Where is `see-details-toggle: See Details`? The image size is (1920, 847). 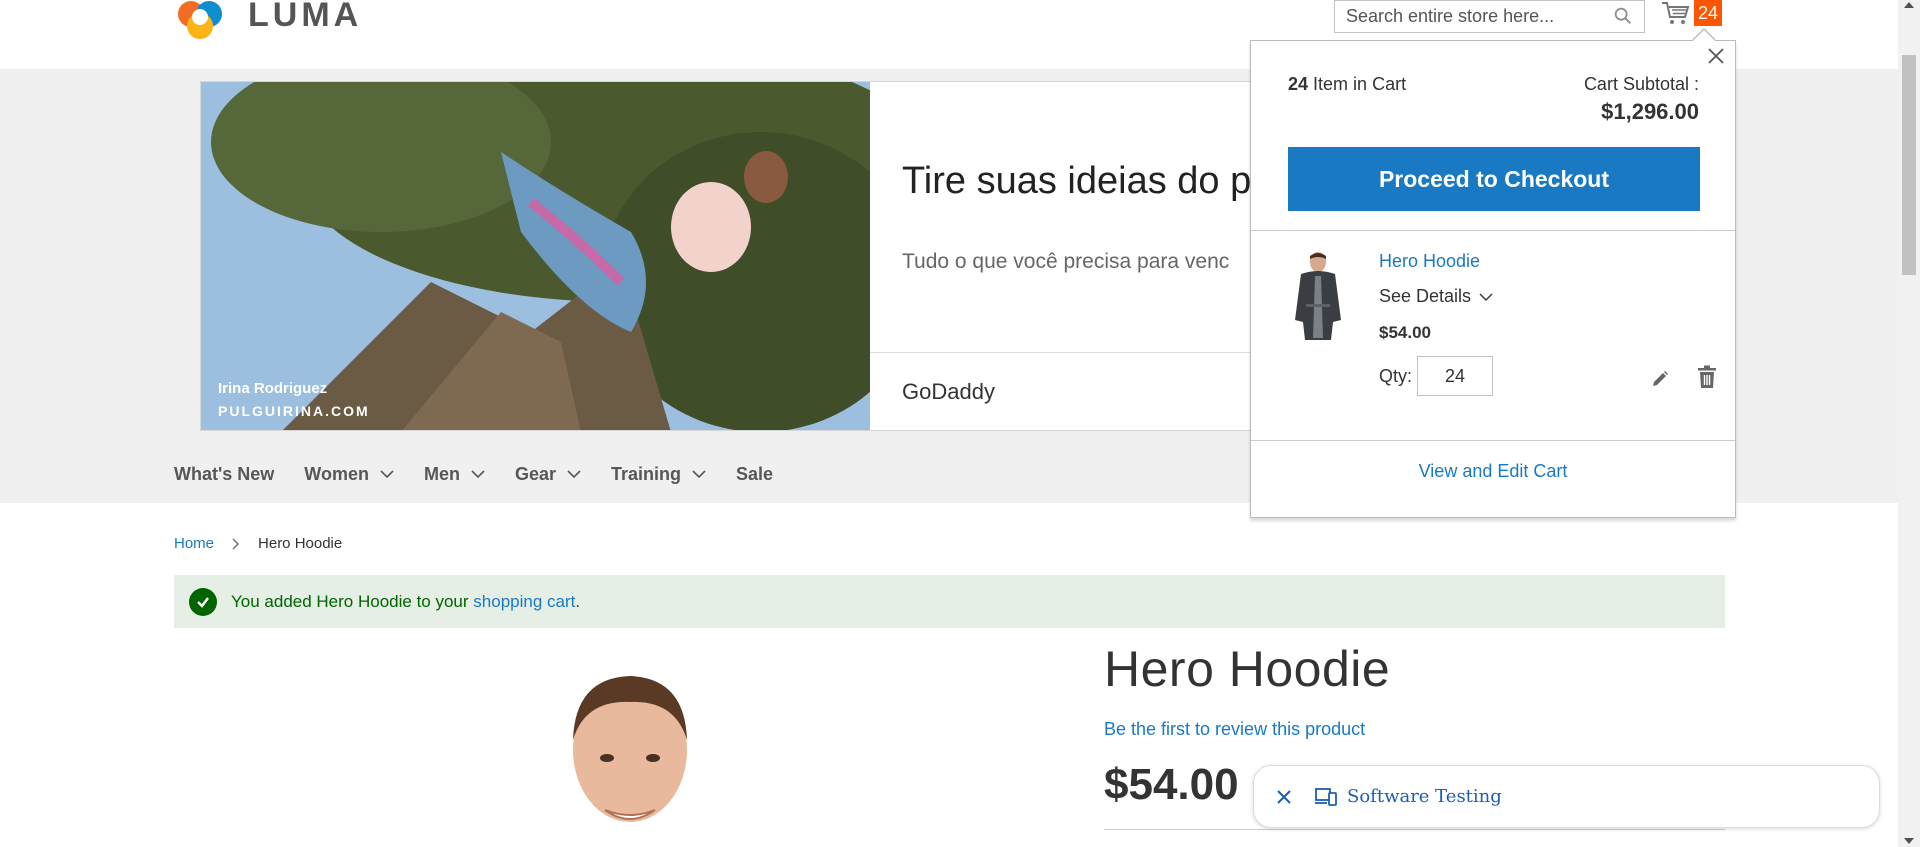
see-details-toggle: See Details is located at coordinates (1436, 296).